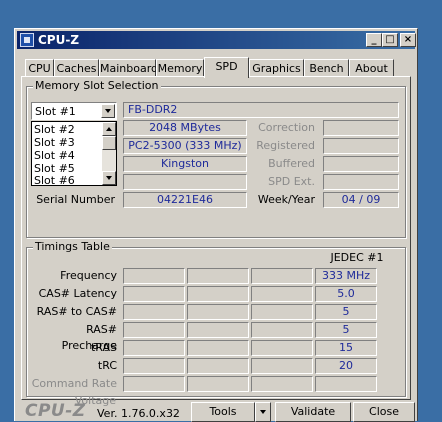  I want to click on slot-option: Slot #3, so click(54, 142).